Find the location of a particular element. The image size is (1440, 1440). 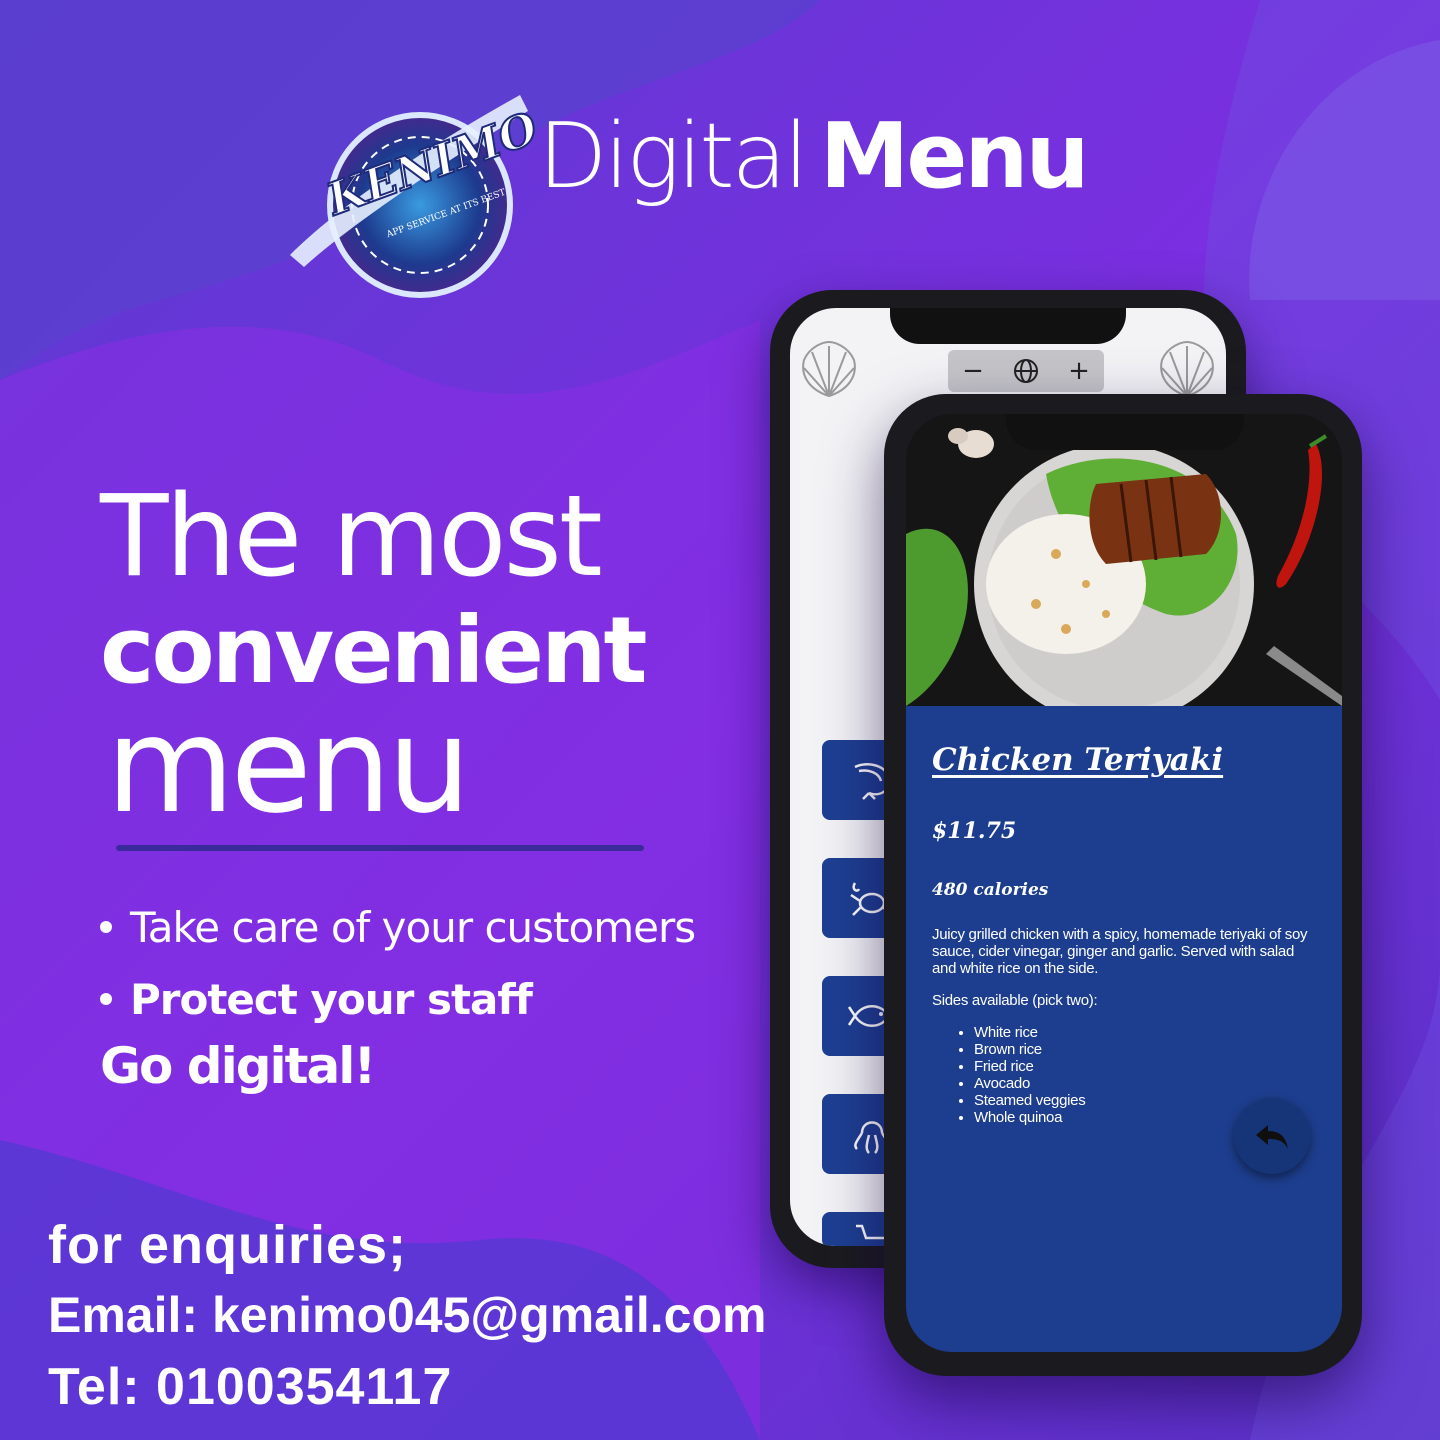

contact-heading: for enquiries; is located at coordinates (228, 1245).